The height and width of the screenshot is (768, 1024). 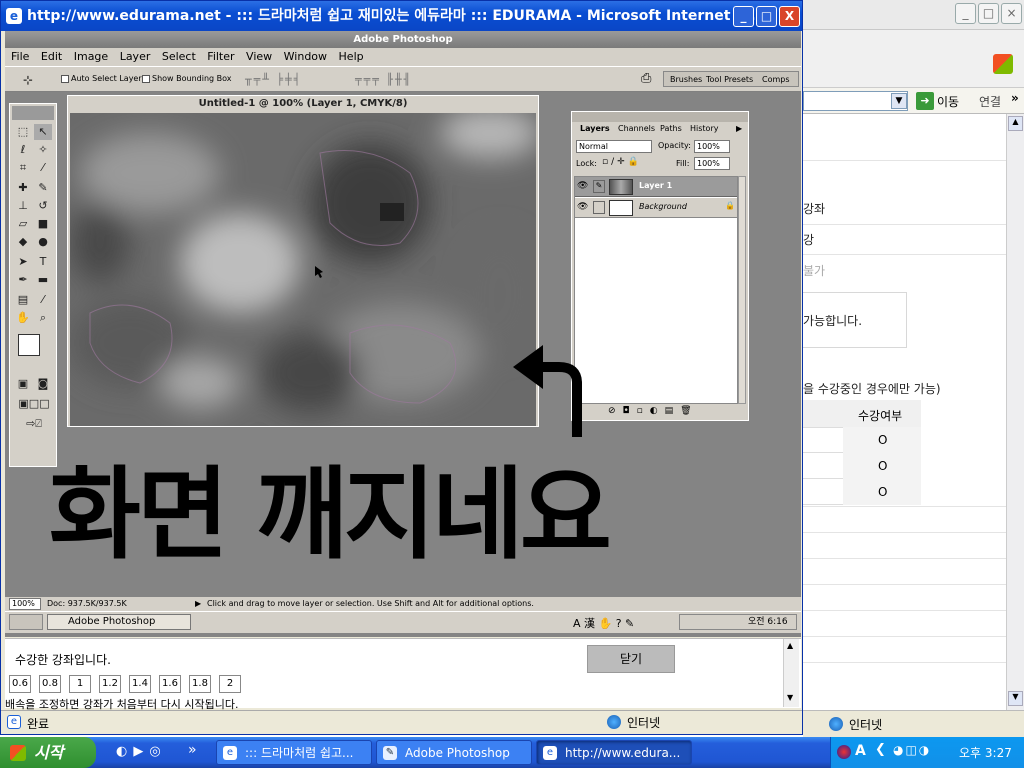 I want to click on close-lecture-button: 닫기, so click(x=631, y=659).